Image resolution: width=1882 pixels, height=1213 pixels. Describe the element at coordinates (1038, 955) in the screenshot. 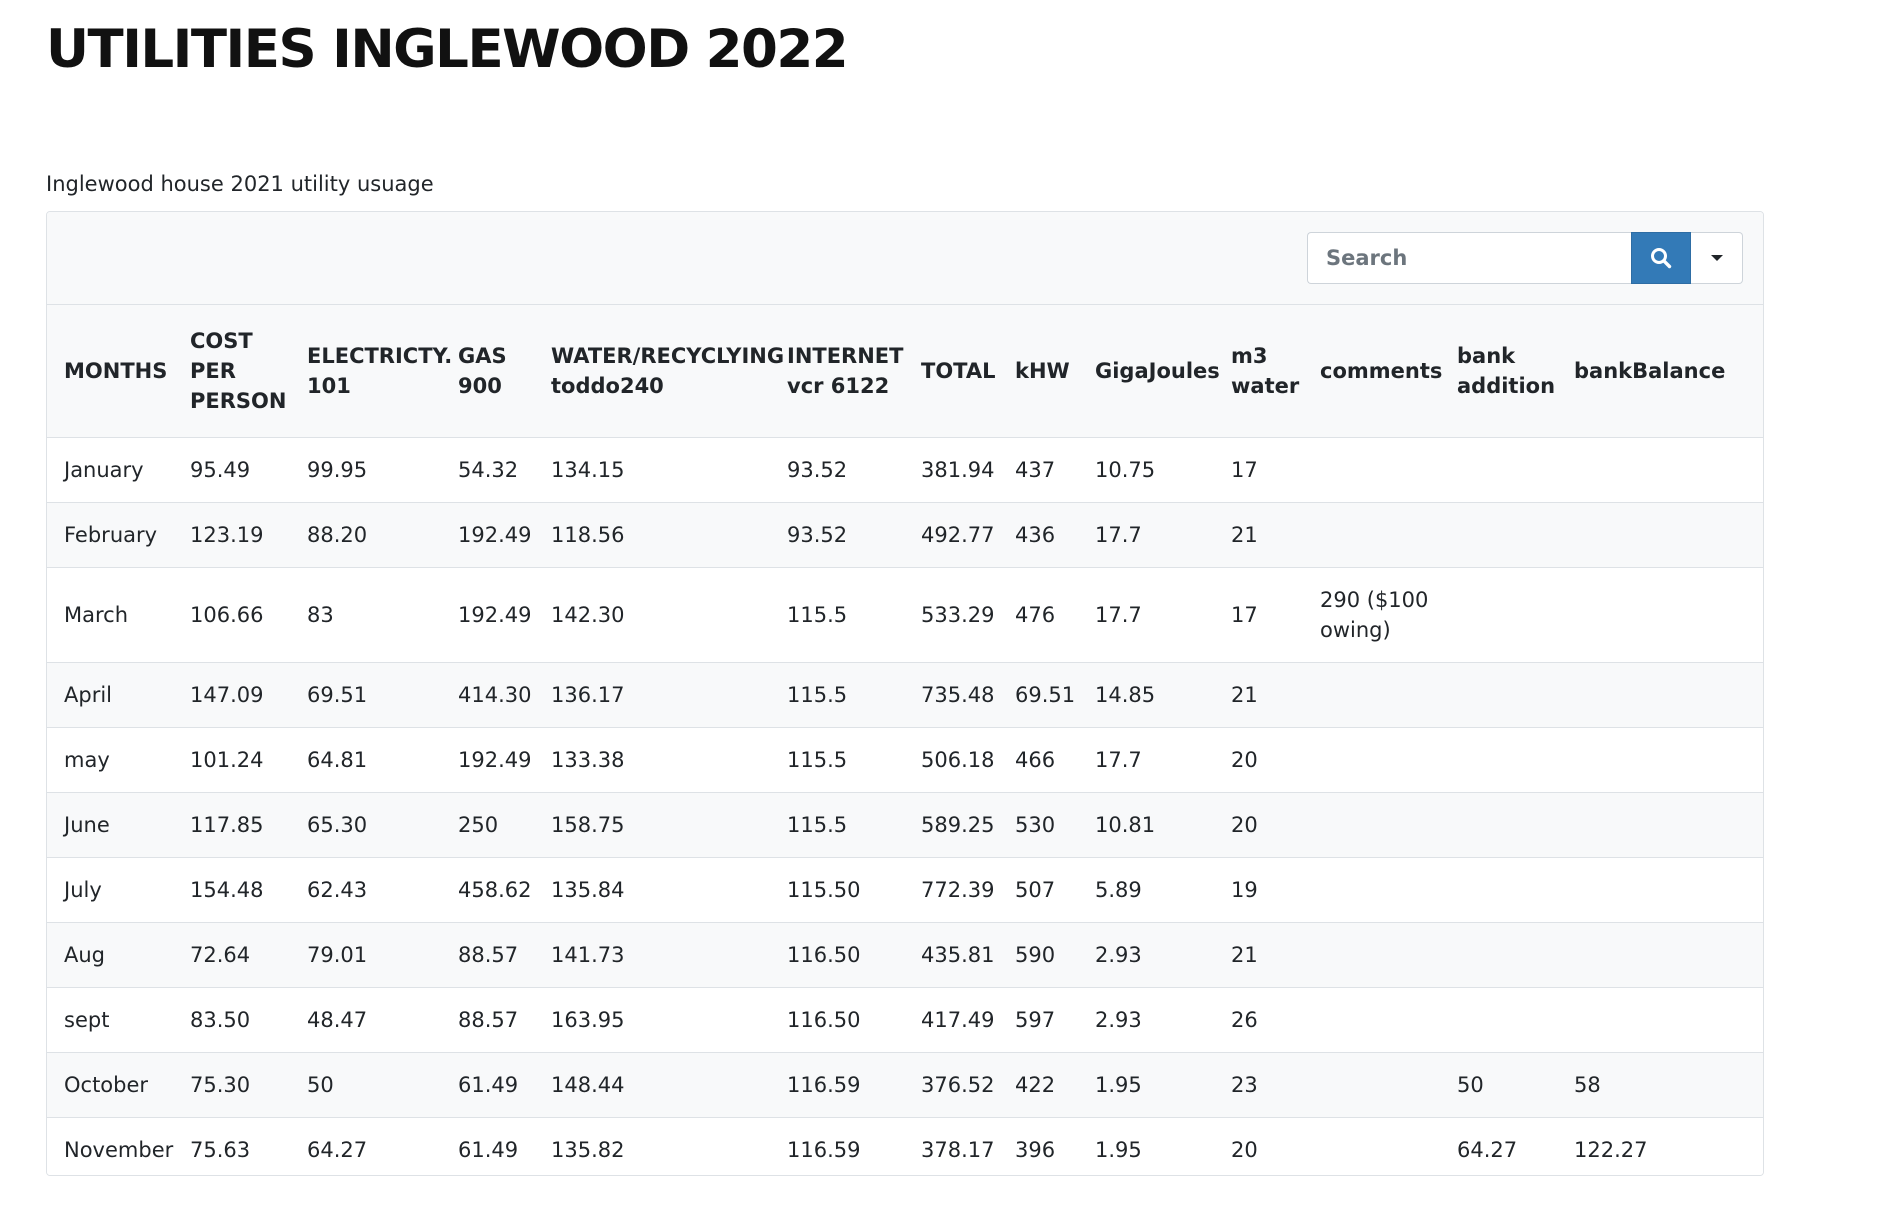

I see `table-cell: 590` at that location.